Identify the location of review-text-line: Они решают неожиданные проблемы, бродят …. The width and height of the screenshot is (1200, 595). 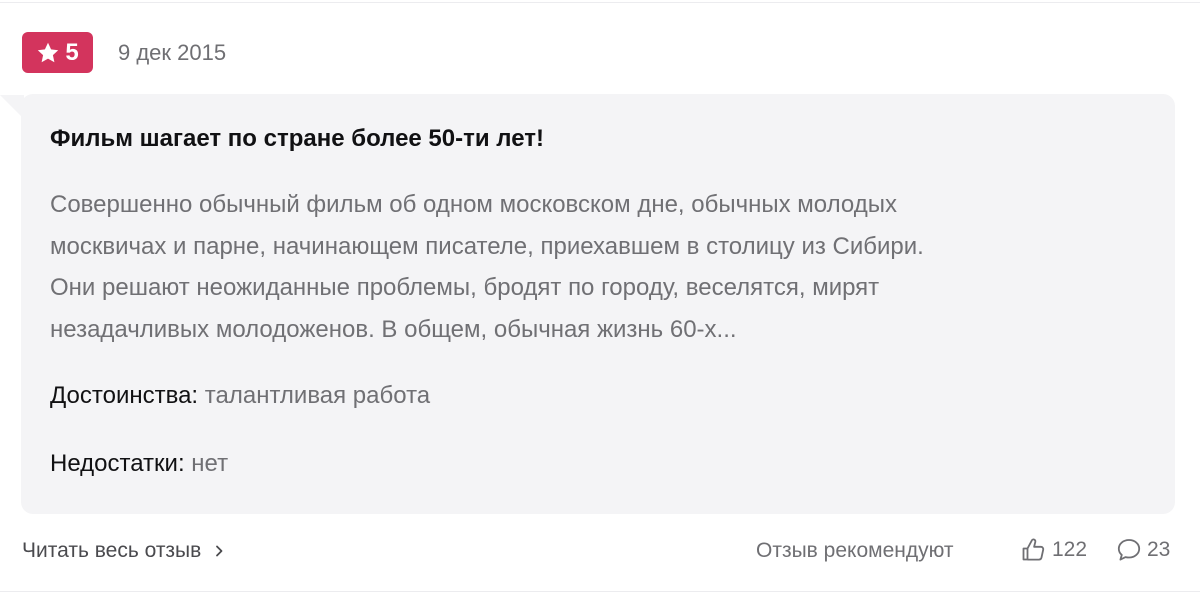
(465, 287).